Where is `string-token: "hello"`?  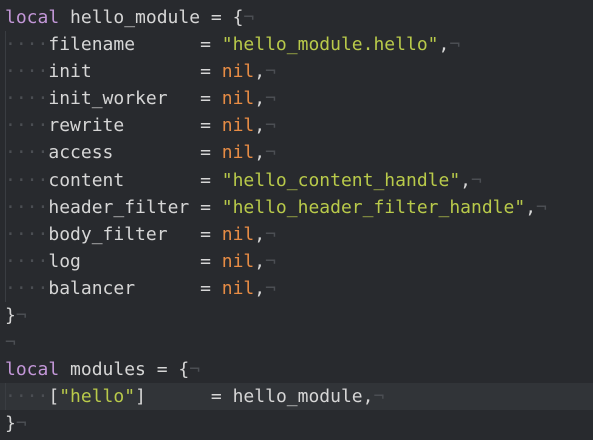
string-token: "hello" is located at coordinates (97, 397).